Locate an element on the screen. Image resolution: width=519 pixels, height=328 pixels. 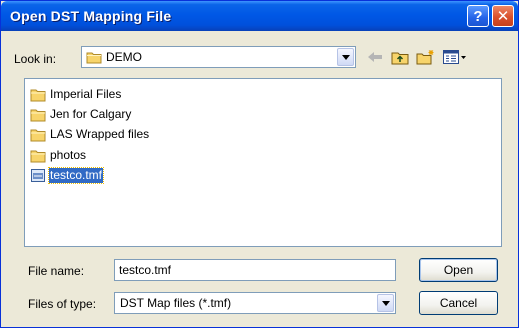
help-button: ? is located at coordinates (478, 16).